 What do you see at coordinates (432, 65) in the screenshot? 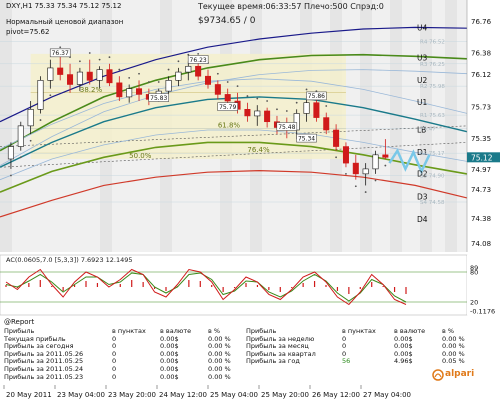
I see `faint-level-label: R3 76.25` at bounding box center [432, 65].